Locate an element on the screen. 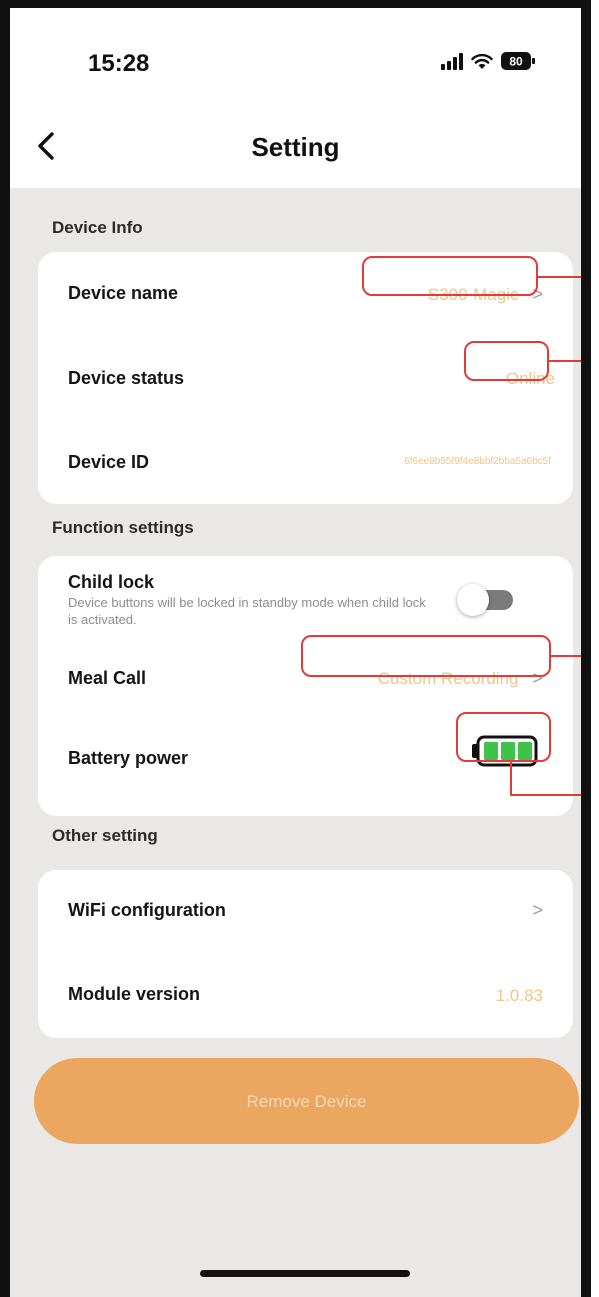 The width and height of the screenshot is (599, 1297). remove-device-button: Remove Device is located at coordinates (306, 1101).